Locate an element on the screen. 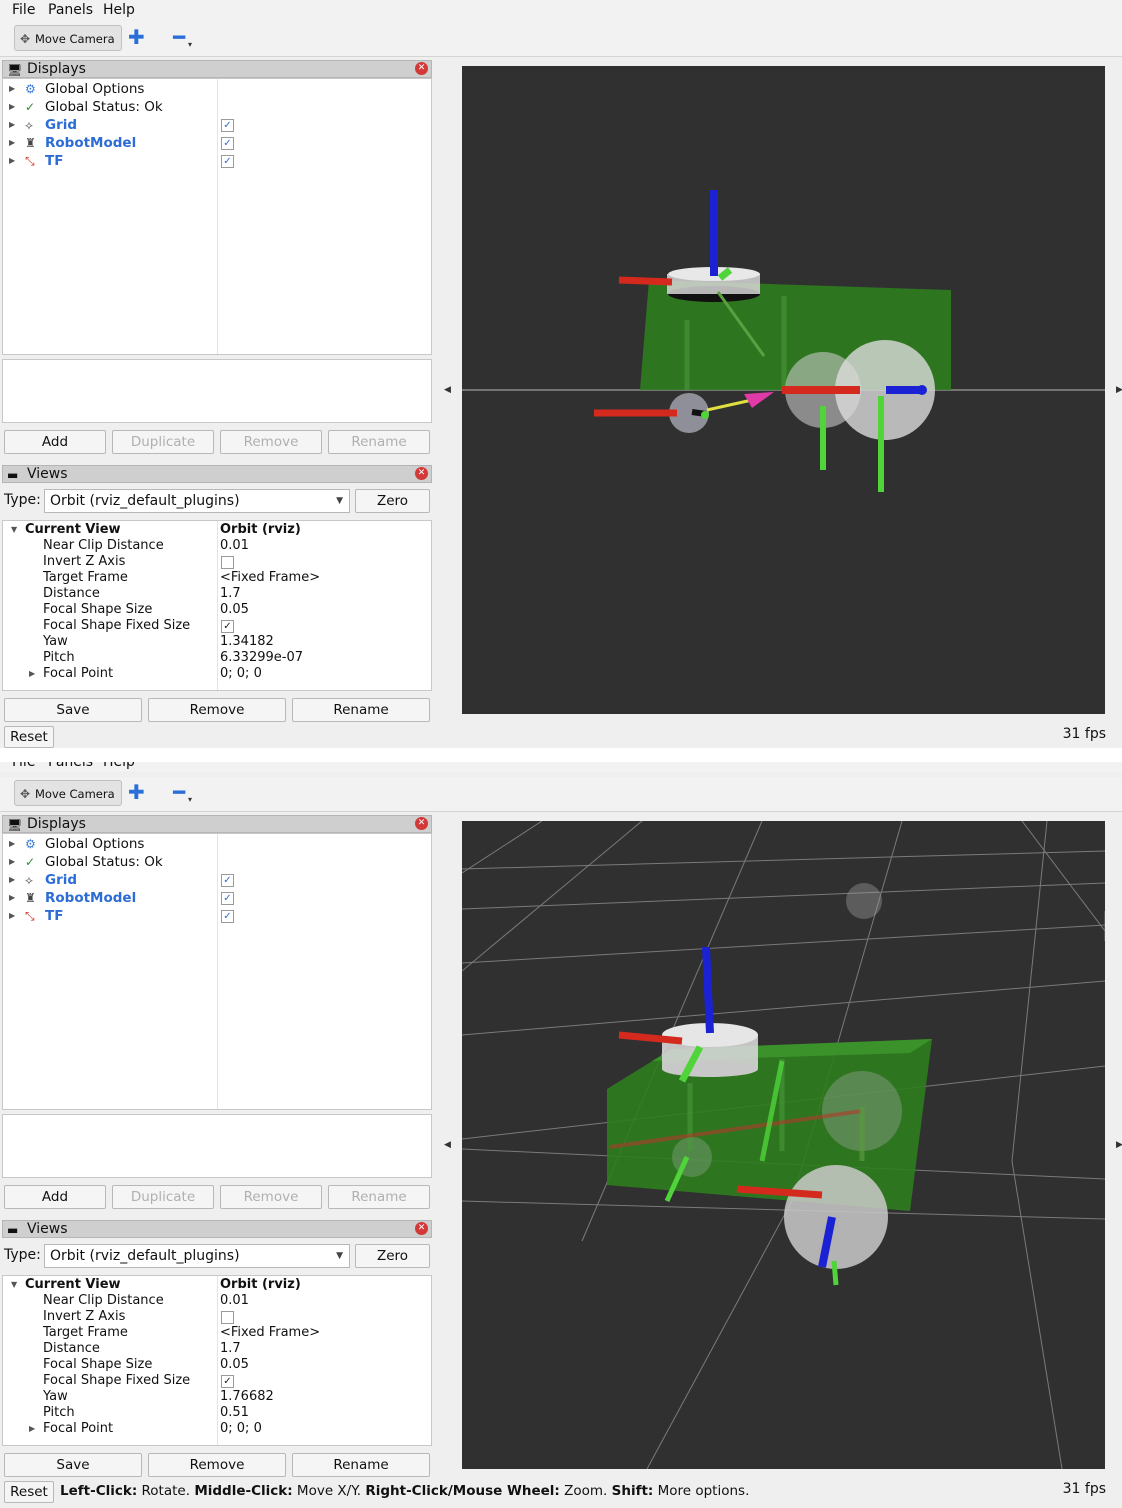 Image resolution: width=1122 pixels, height=1508 pixels. collapse-left-icon: ◀ is located at coordinates (447, 1145).